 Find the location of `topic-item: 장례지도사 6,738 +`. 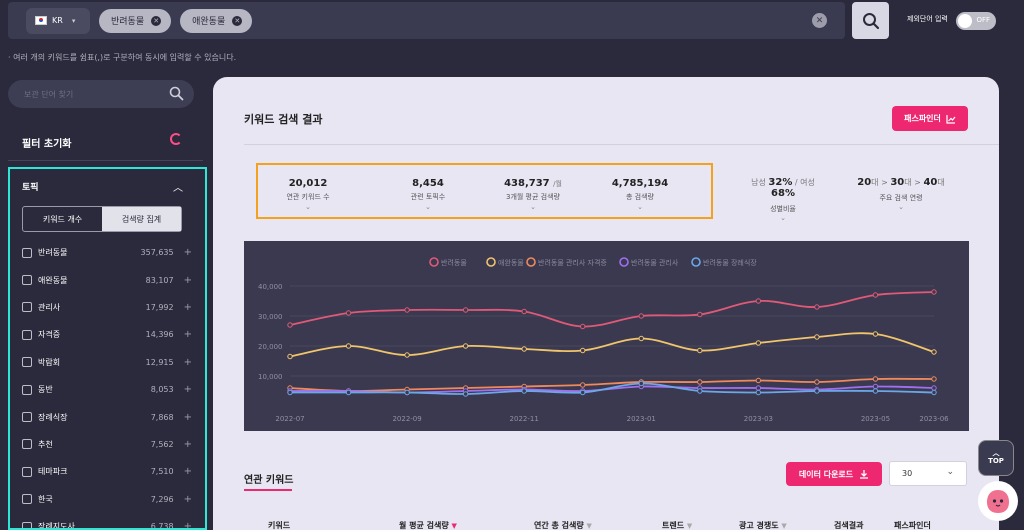

topic-item: 장례지도사 6,738 + is located at coordinates (107, 520).